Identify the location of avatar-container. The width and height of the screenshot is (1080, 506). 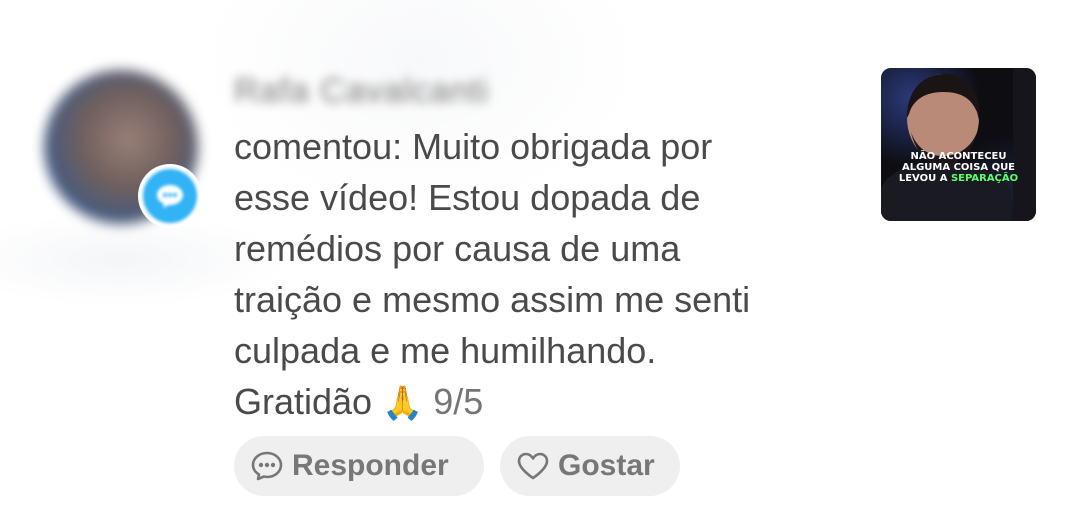
(124, 150).